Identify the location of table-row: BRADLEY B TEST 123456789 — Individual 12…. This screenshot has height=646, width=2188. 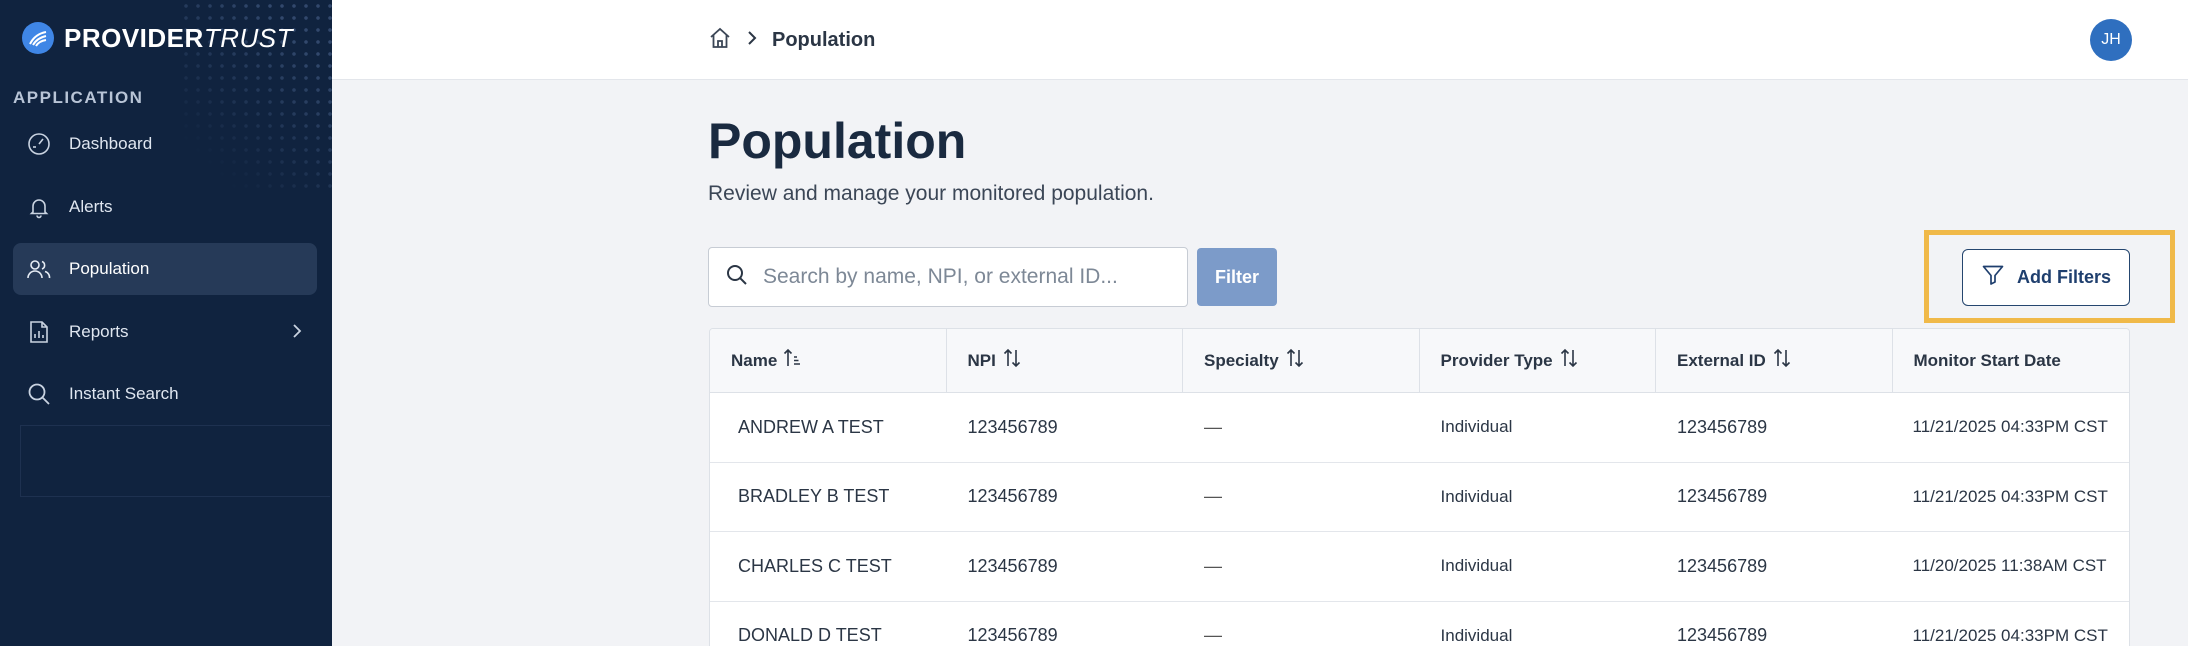
(1419, 497).